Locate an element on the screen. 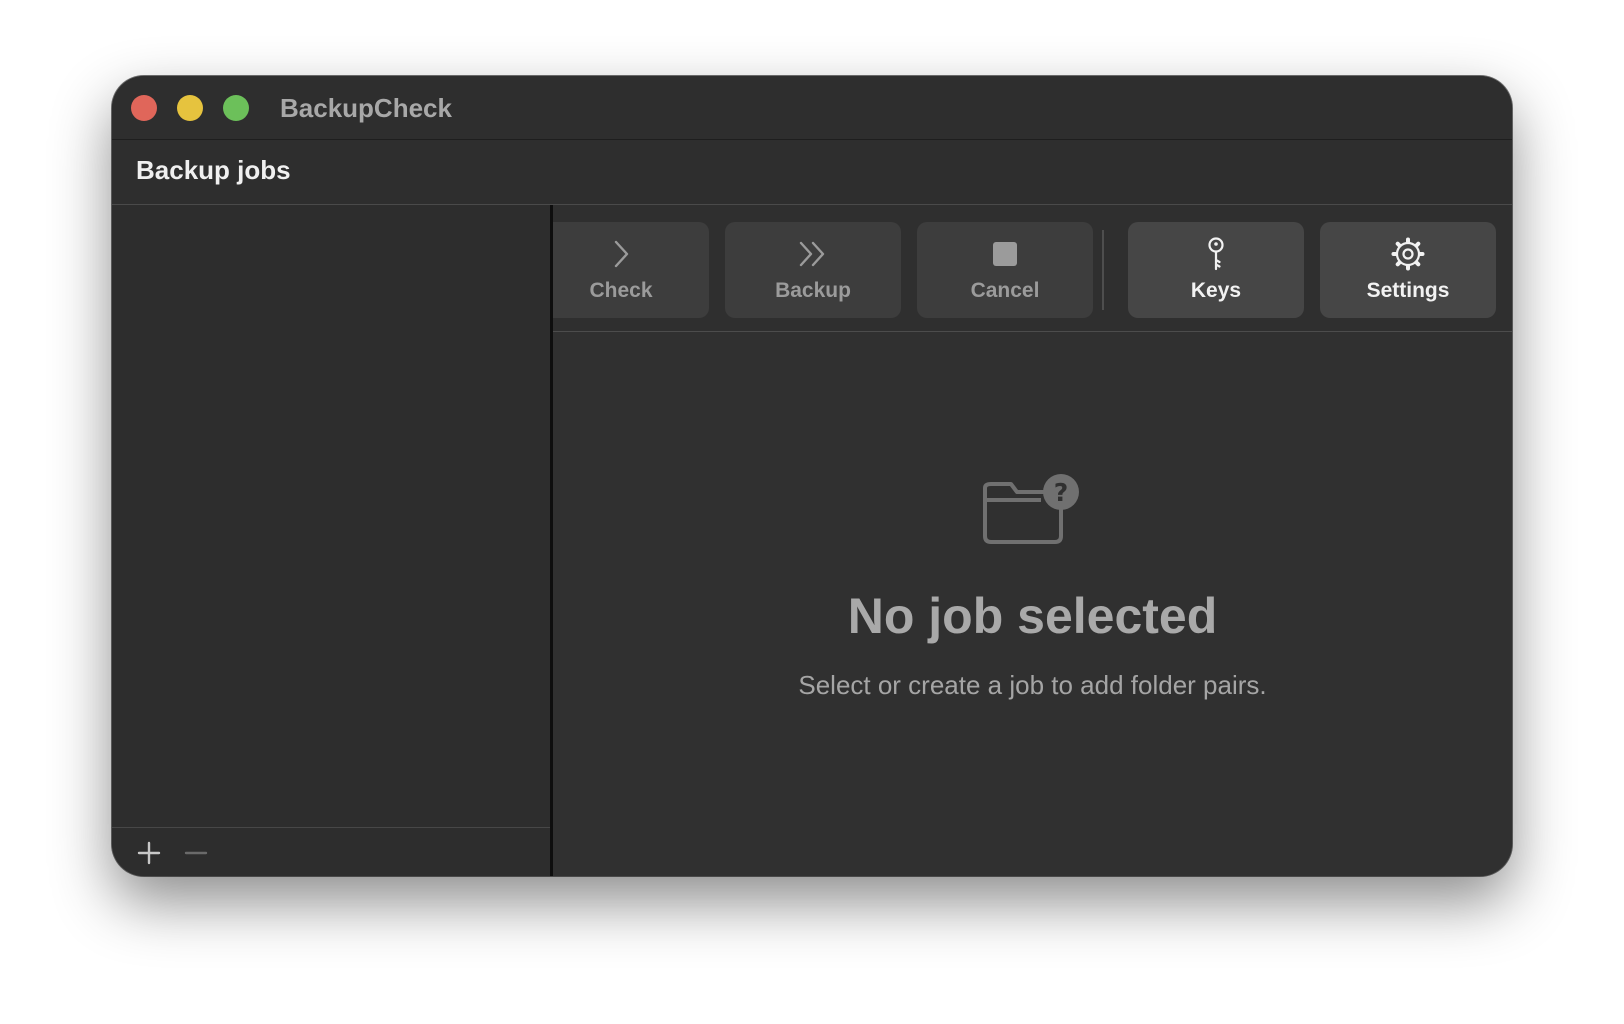 The image size is (1624, 1024). window-title: BackupCheck is located at coordinates (366, 108).